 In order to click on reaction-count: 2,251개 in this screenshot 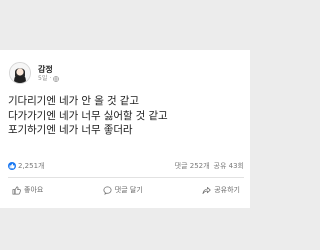, I will do `click(31, 166)`.